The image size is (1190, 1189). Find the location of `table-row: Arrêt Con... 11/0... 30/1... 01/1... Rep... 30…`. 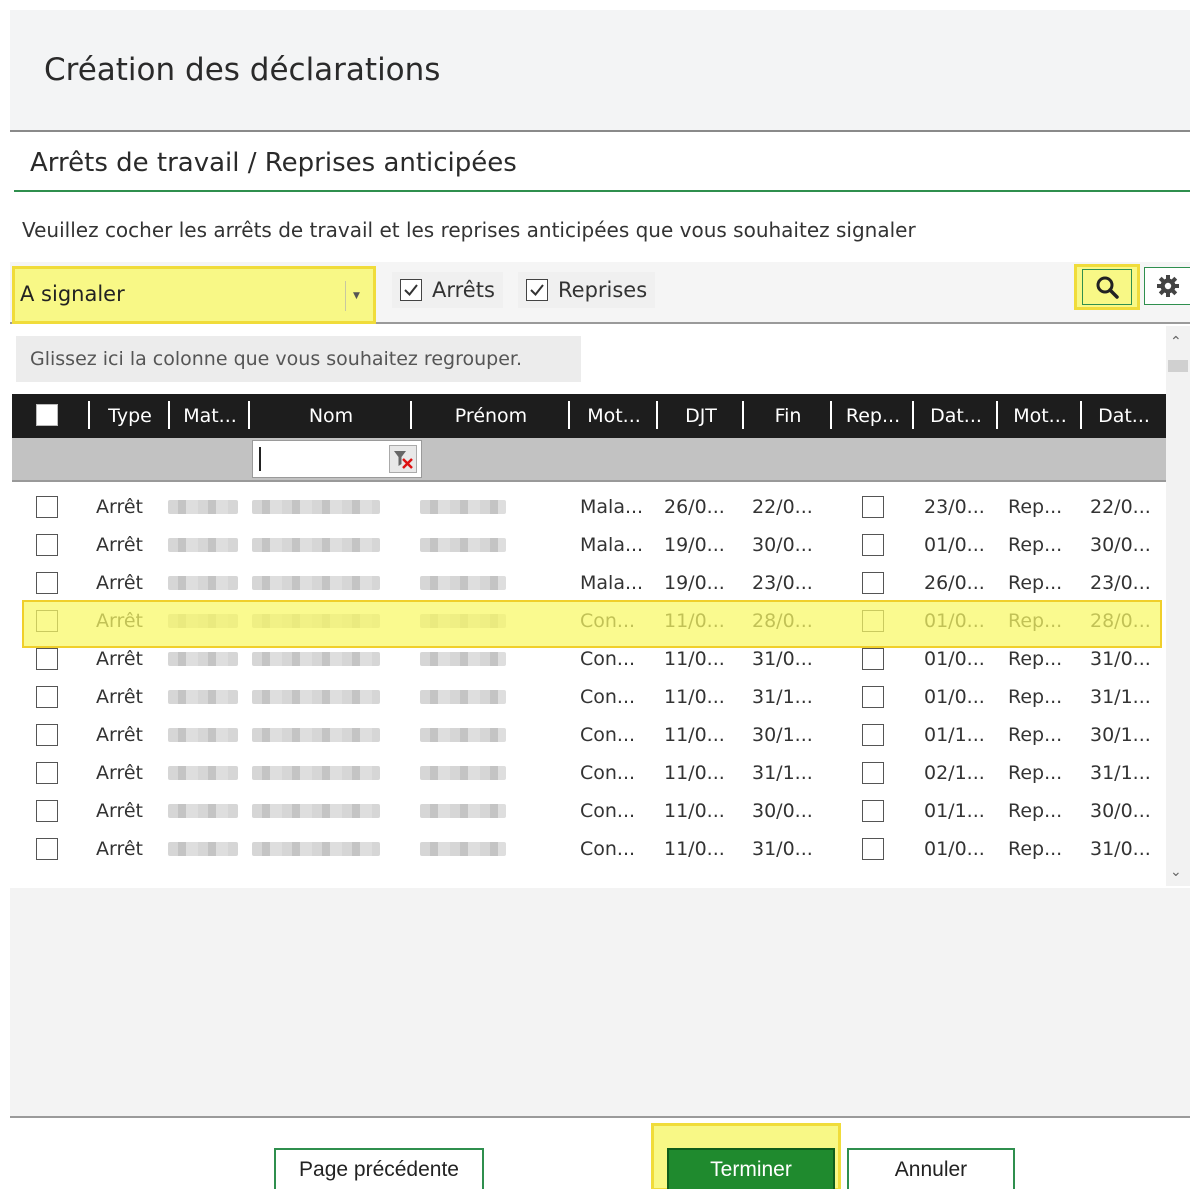

table-row: Arrêt Con... 11/0... 30/1... 01/1... Rep... 30… is located at coordinates (589, 735).